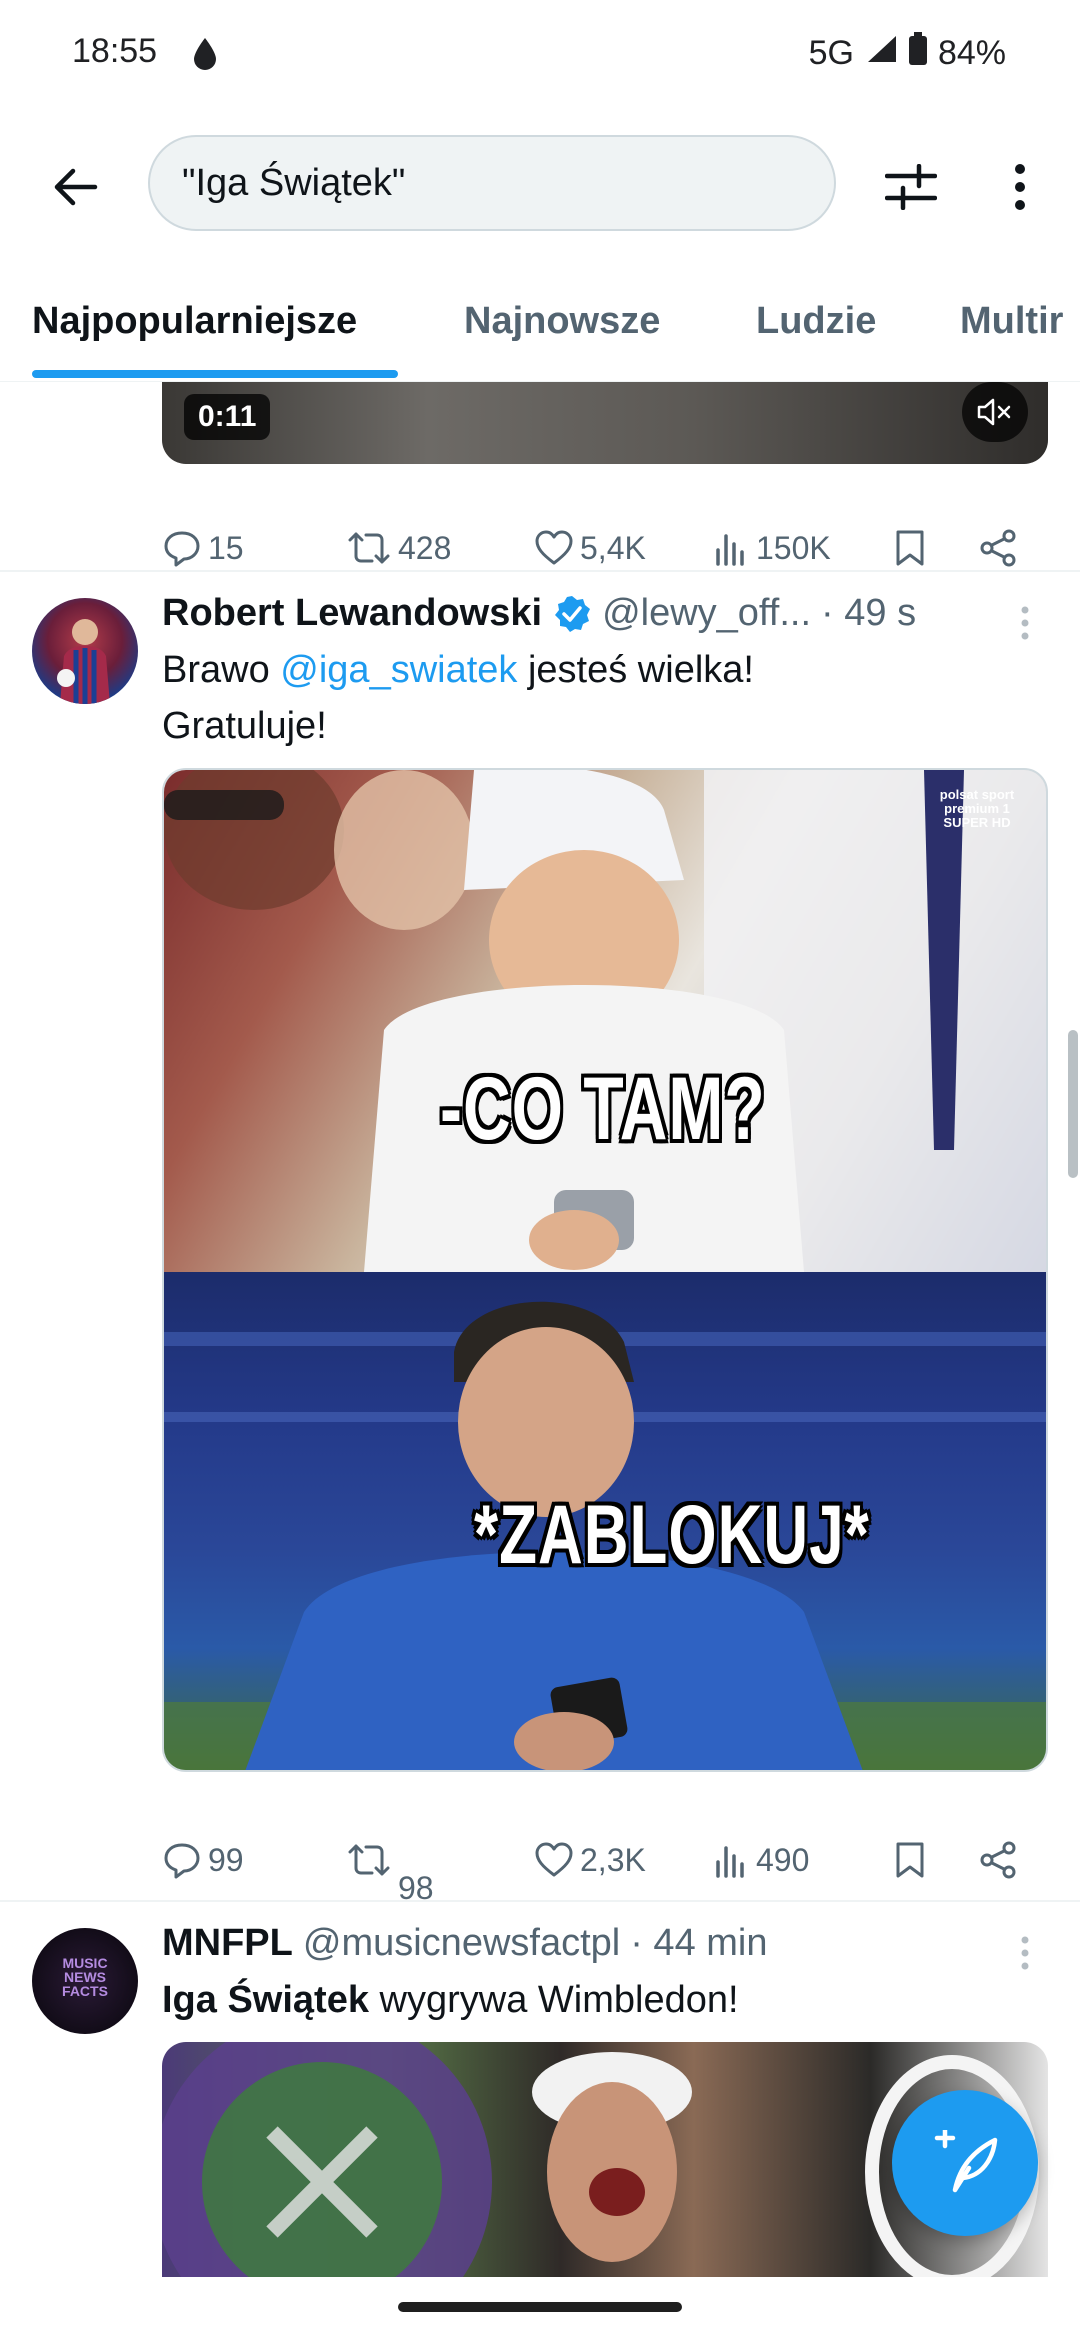 The height and width of the screenshot is (2340, 1080). What do you see at coordinates (699, 1943) in the screenshot?
I see `tweet-time: · 44 min` at bounding box center [699, 1943].